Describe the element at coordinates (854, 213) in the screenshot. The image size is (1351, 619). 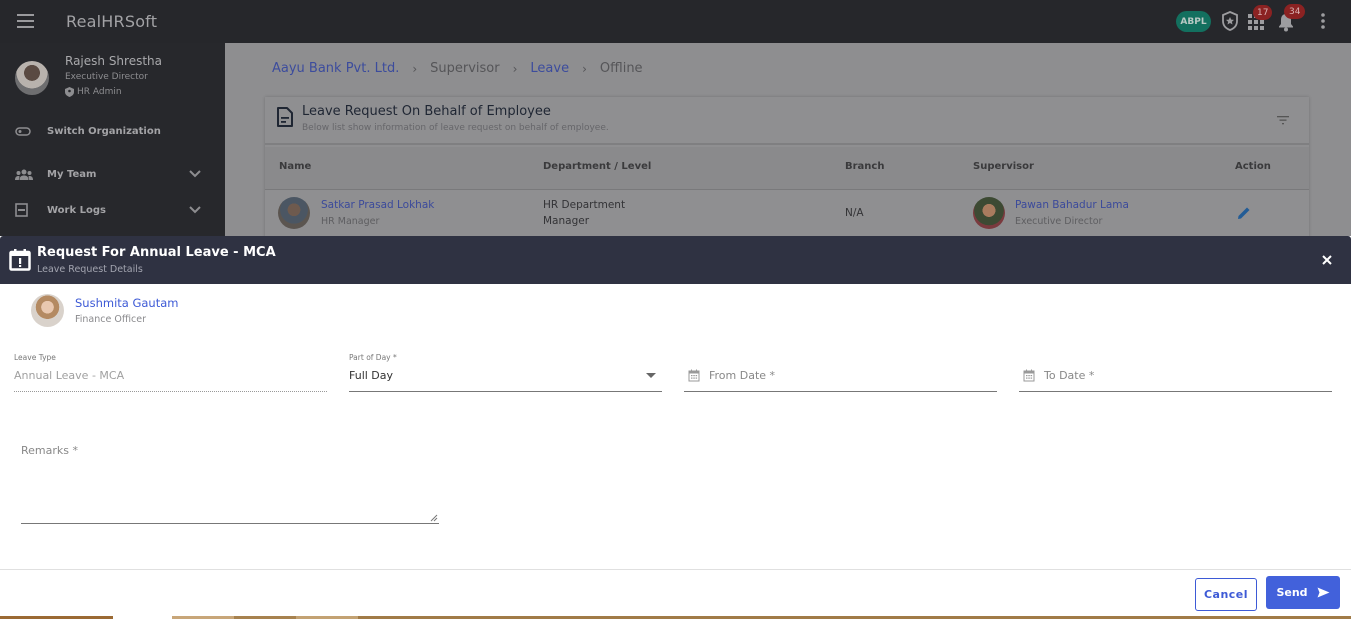
I see `branch: N/A` at that location.